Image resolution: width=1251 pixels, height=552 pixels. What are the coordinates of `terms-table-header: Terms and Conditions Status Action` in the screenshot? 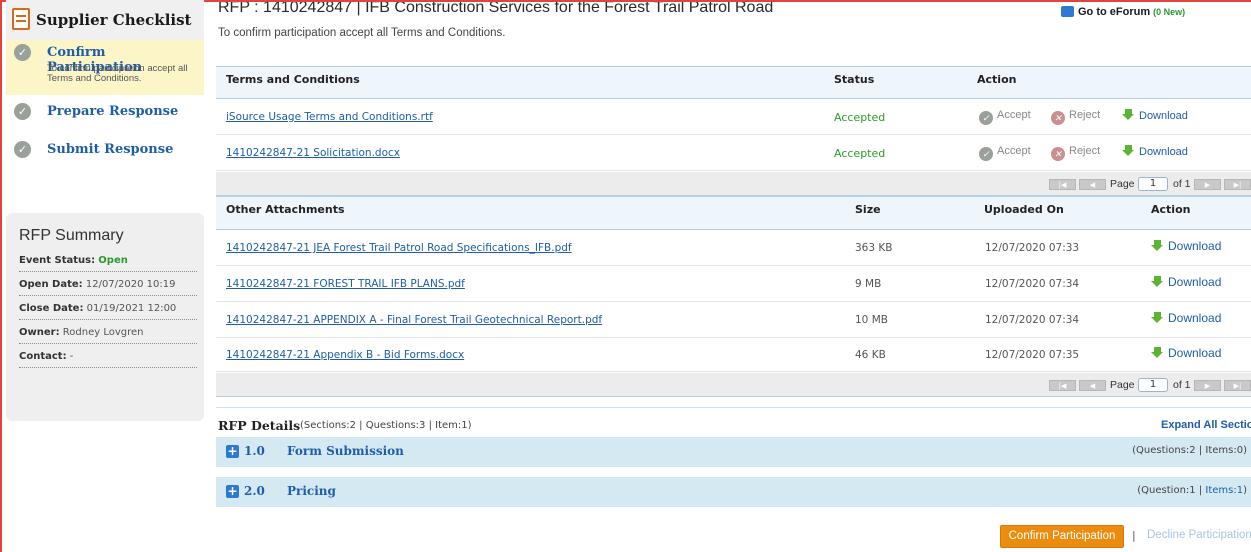 It's located at (733, 82).